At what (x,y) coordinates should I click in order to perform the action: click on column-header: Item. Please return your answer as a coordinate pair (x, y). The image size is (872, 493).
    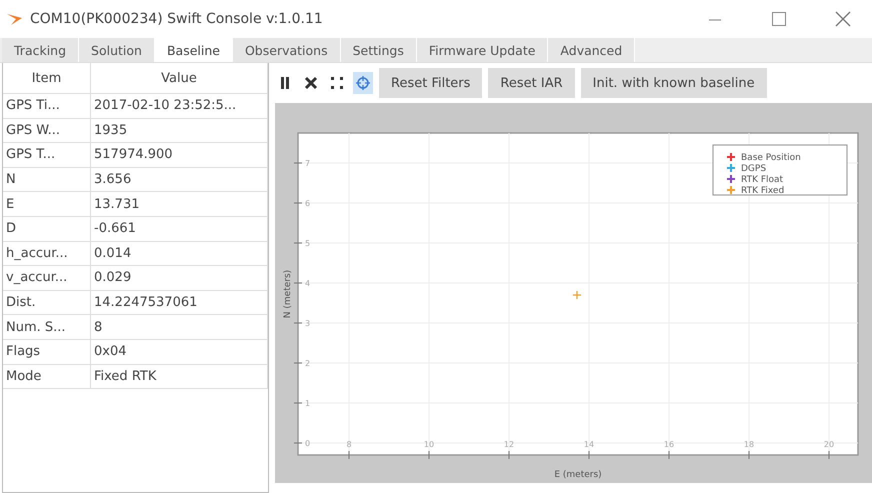
    Looking at the image, I should click on (47, 78).